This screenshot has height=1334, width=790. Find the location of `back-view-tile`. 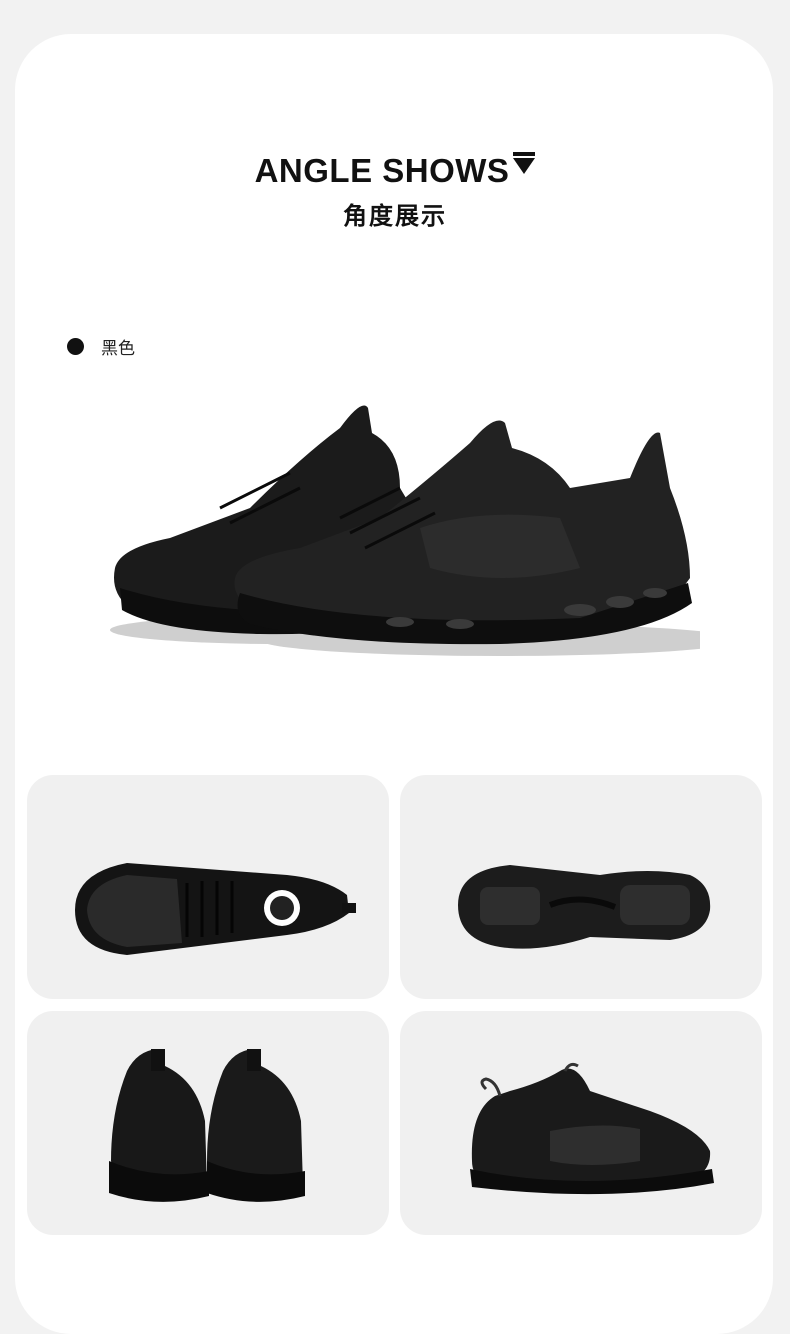

back-view-tile is located at coordinates (208, 1123).